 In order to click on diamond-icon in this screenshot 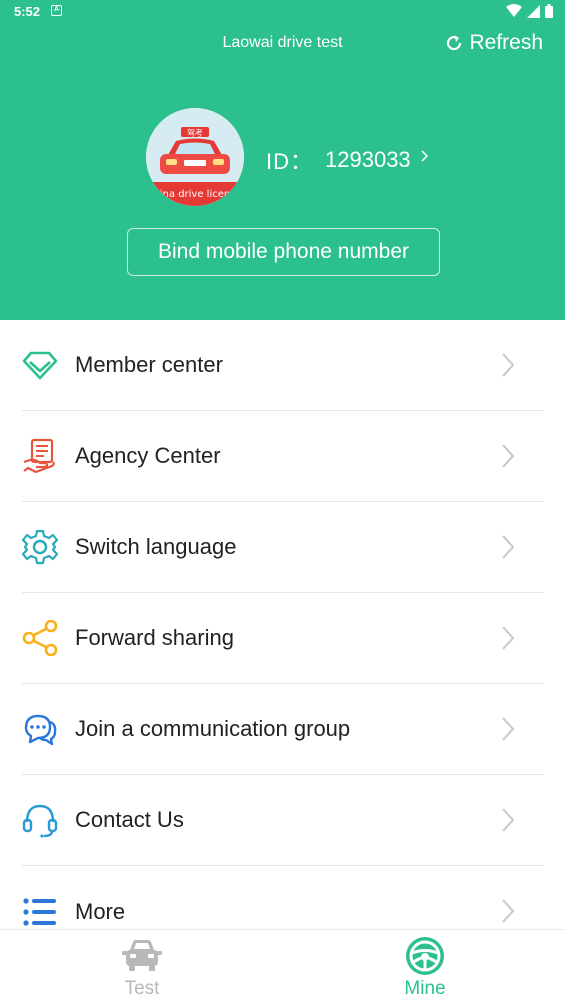, I will do `click(40, 365)`.